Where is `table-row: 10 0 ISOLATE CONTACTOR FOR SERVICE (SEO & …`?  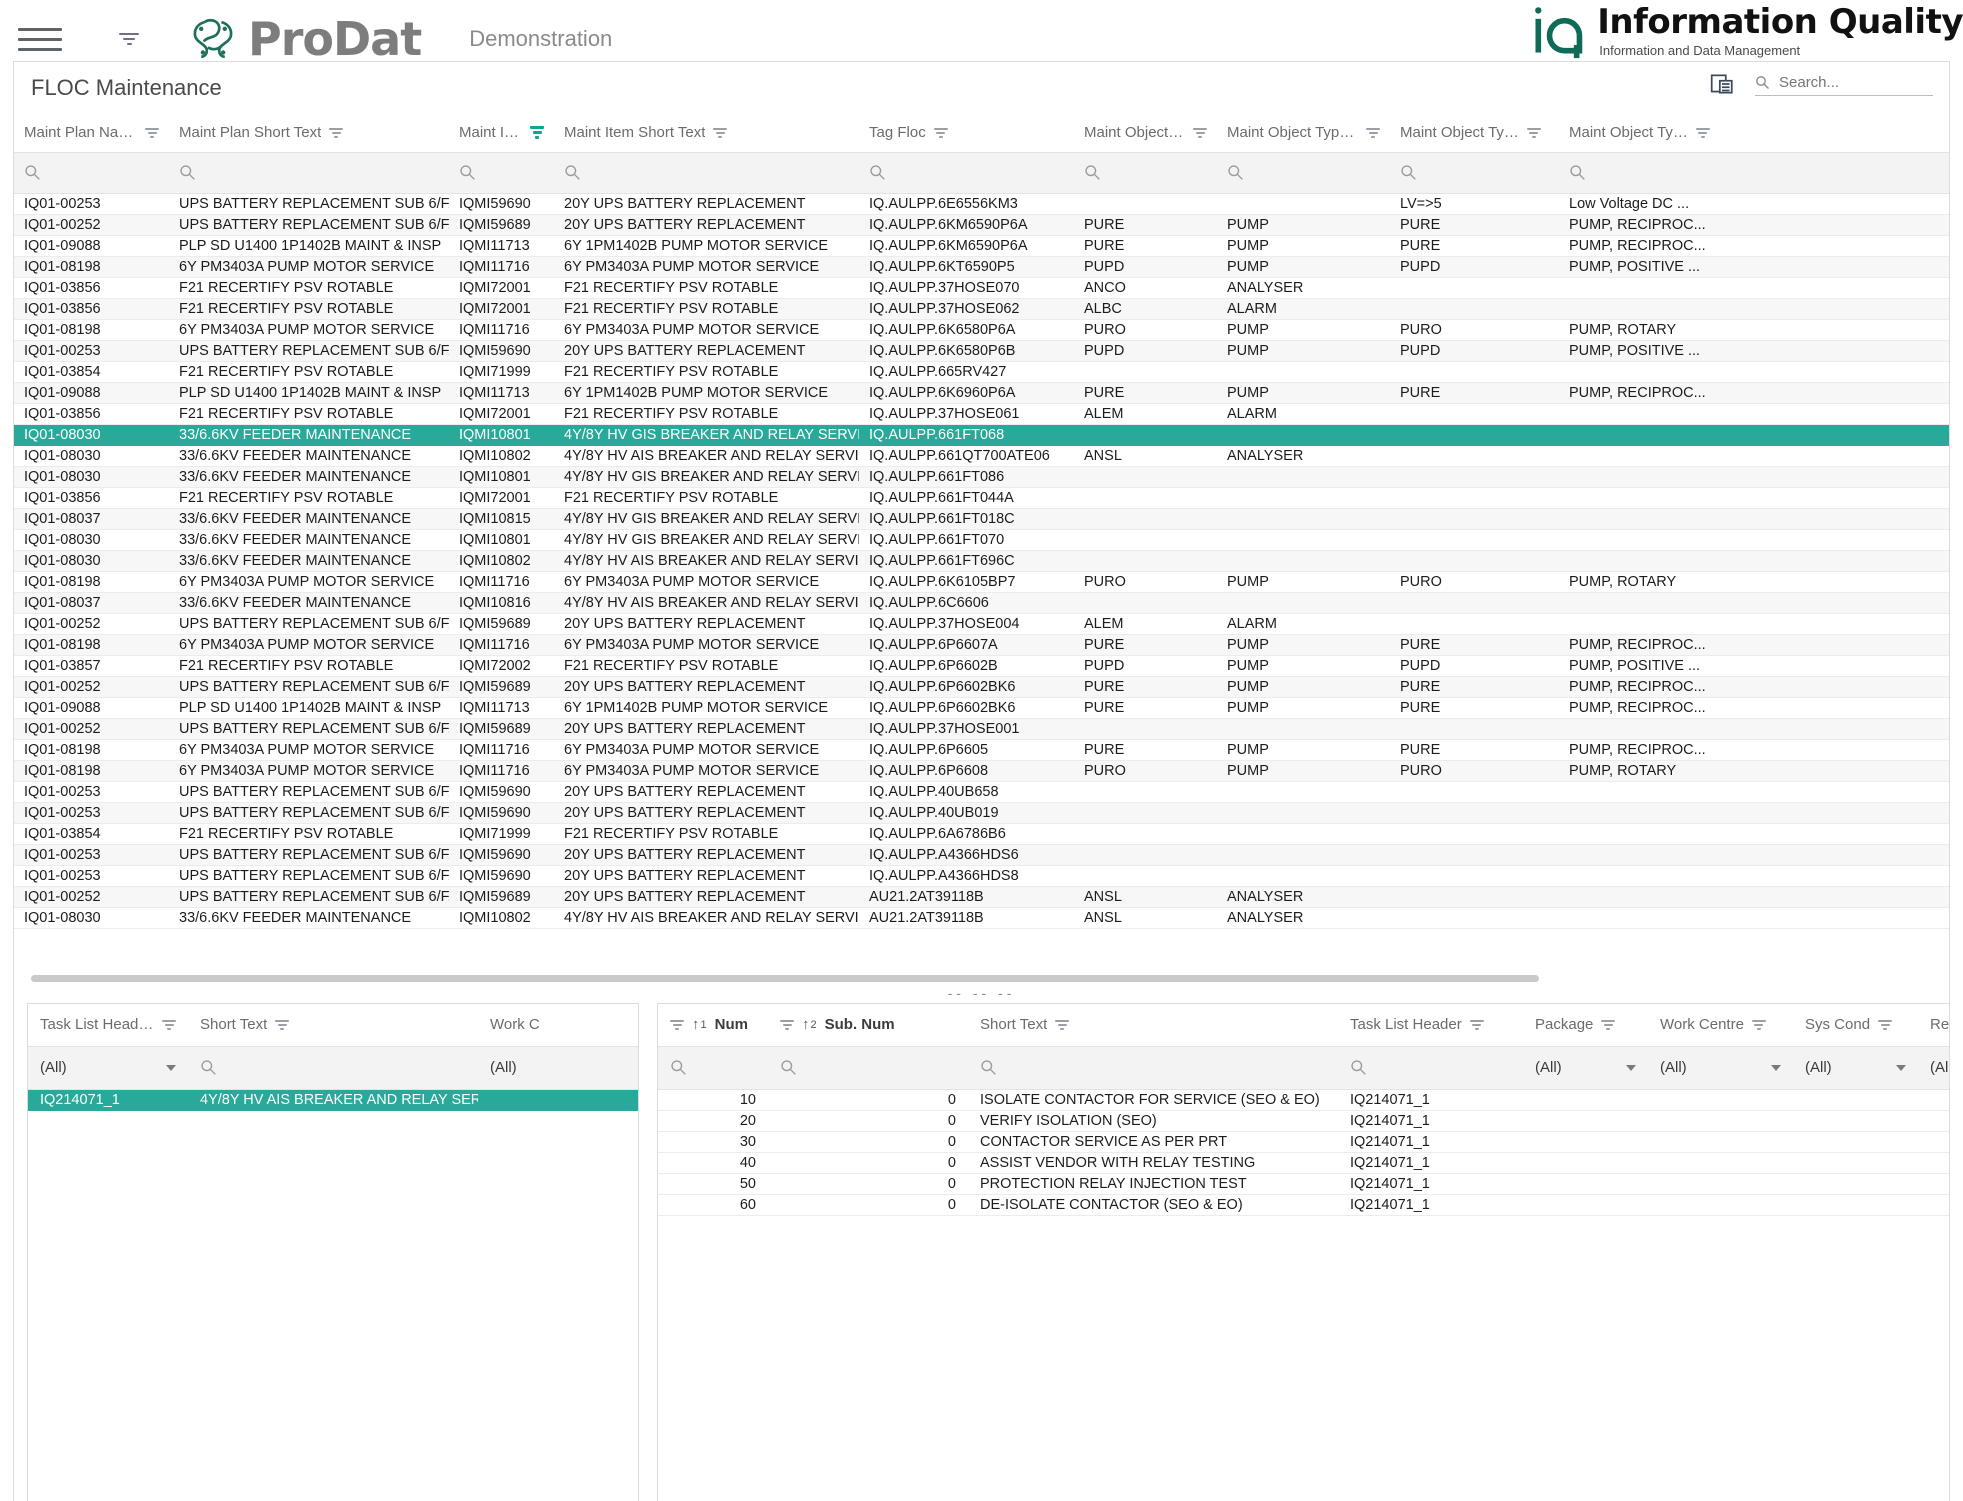
table-row: 10 0 ISOLATE CONTACTOR FOR SERVICE (SEO & … is located at coordinates (1303, 1100).